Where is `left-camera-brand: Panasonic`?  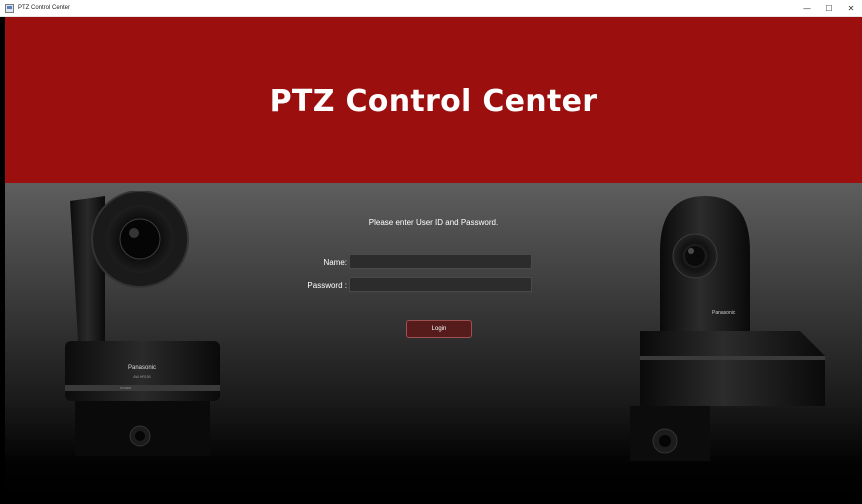
left-camera-brand: Panasonic is located at coordinates (142, 368).